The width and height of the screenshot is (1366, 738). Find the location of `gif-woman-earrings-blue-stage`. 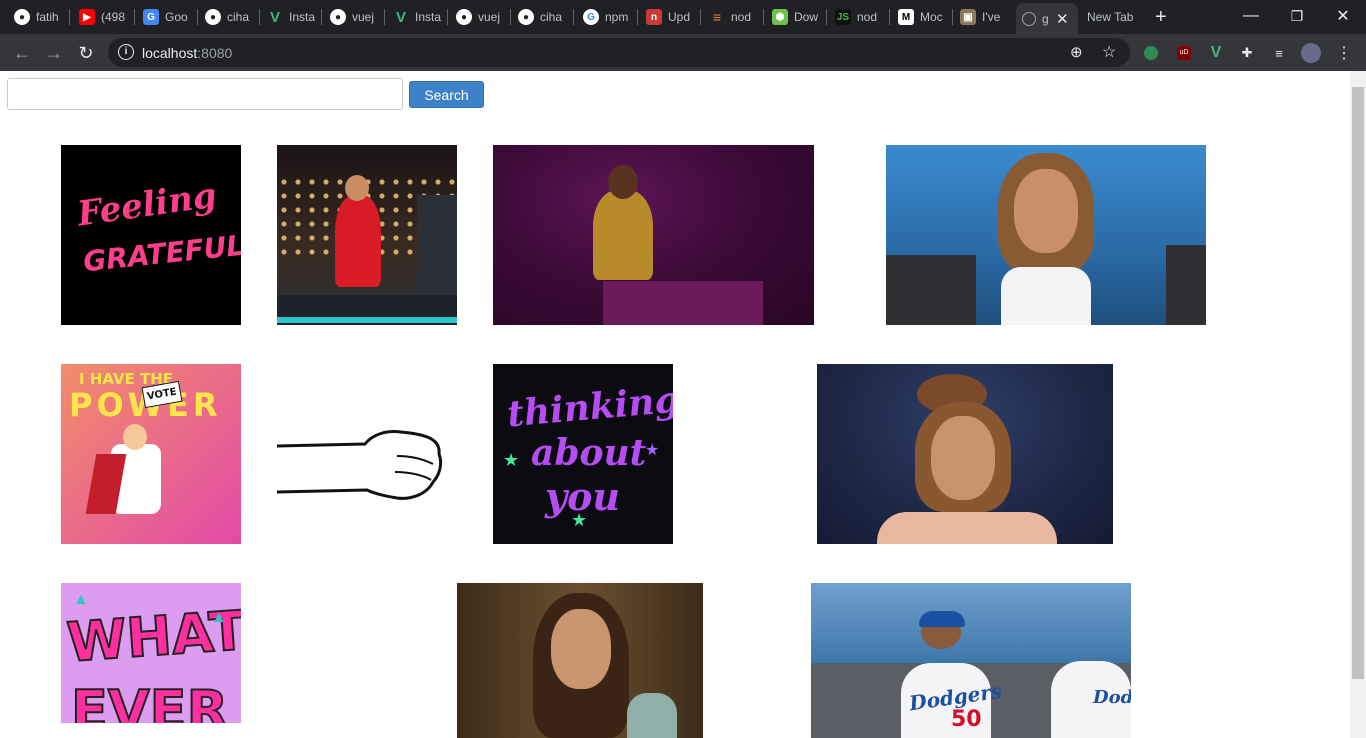

gif-woman-earrings-blue-stage is located at coordinates (1046, 235).